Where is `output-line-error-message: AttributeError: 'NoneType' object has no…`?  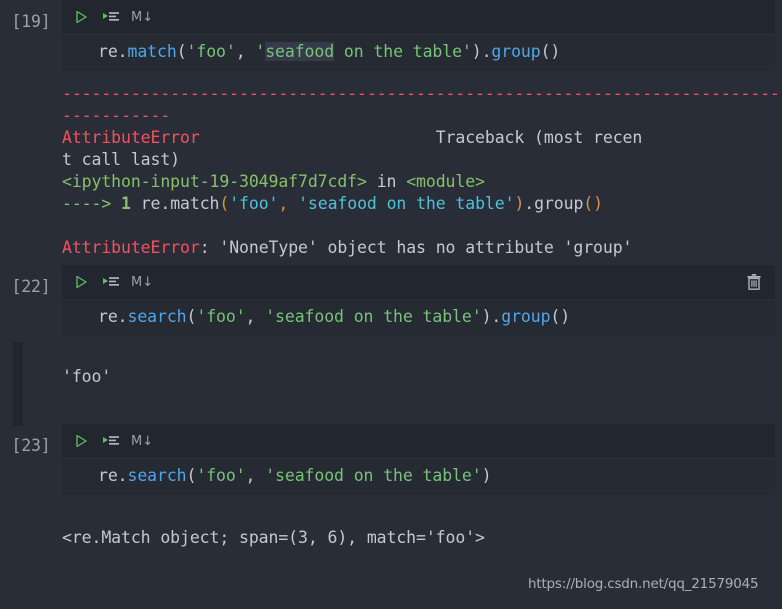 output-line-error-message: AttributeError: 'NoneType' object has no… is located at coordinates (391, 248).